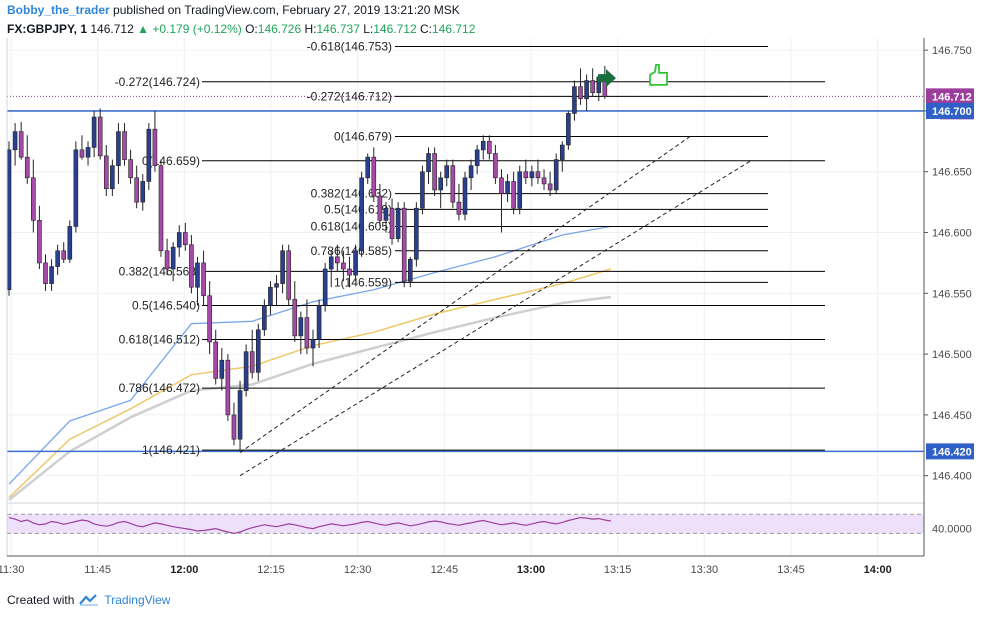 This screenshot has height=618, width=988. I want to click on time-tick-label: 13:00, so click(531, 570).